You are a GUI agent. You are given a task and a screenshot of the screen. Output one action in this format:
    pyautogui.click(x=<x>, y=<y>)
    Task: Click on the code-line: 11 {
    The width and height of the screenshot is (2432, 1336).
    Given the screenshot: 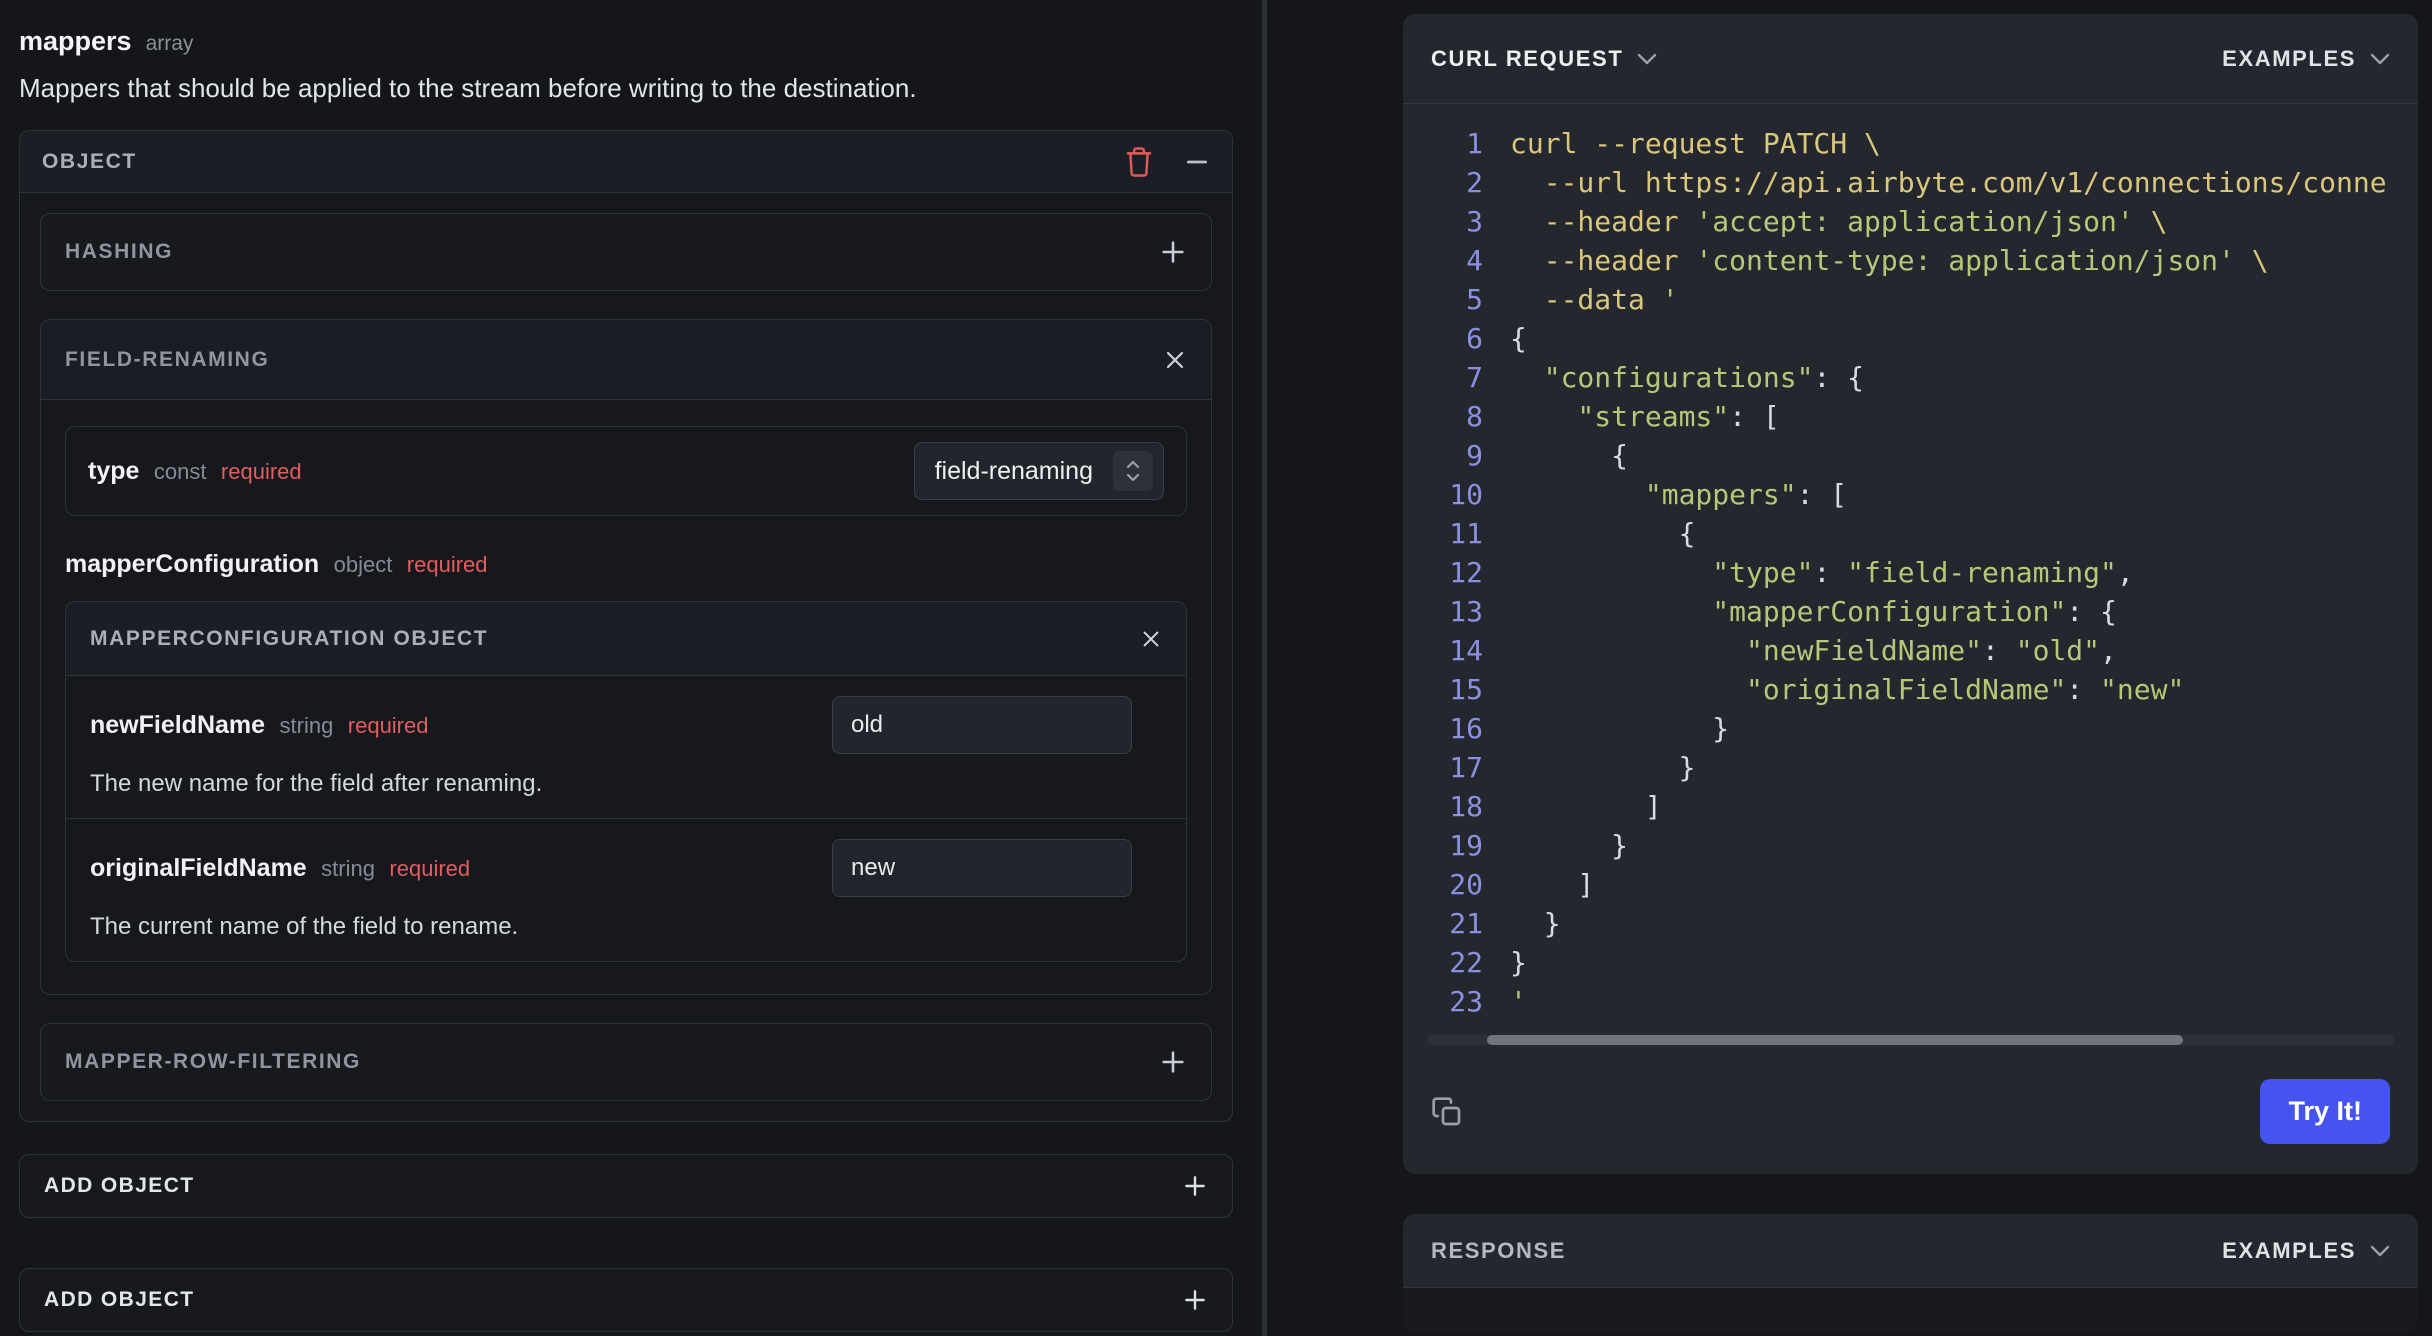 What is the action you would take?
    pyautogui.click(x=1910, y=533)
    